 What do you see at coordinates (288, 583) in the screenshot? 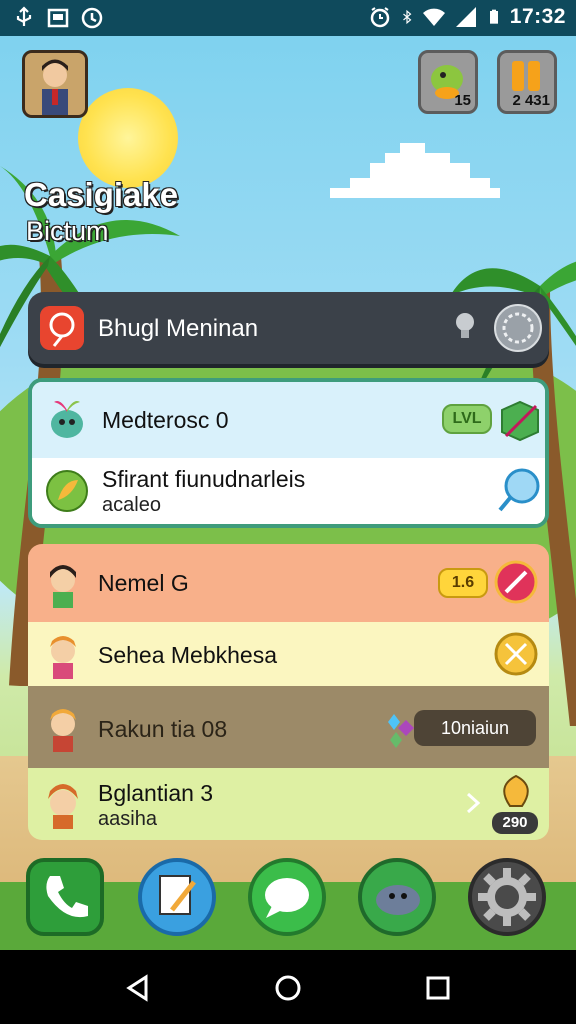
I see `list-item: Nemel G 1.6` at bounding box center [288, 583].